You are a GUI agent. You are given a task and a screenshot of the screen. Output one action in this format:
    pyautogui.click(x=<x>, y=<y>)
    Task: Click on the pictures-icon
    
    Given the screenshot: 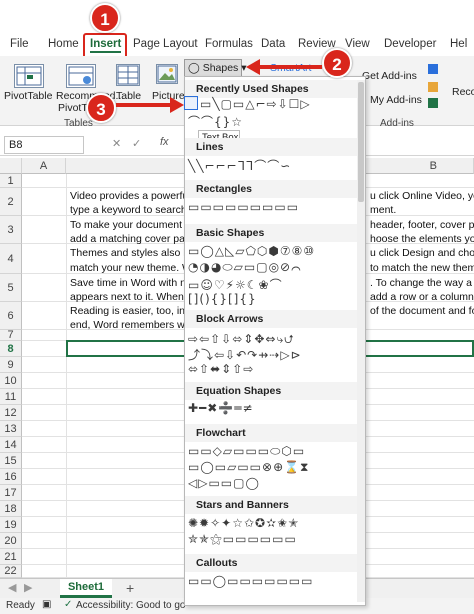 What is the action you would take?
    pyautogui.click(x=167, y=74)
    